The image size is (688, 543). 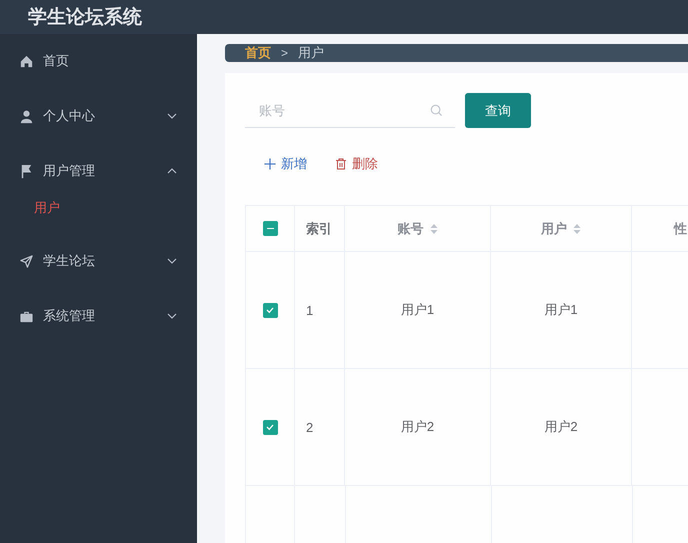 I want to click on flag-icon, so click(x=26, y=171).